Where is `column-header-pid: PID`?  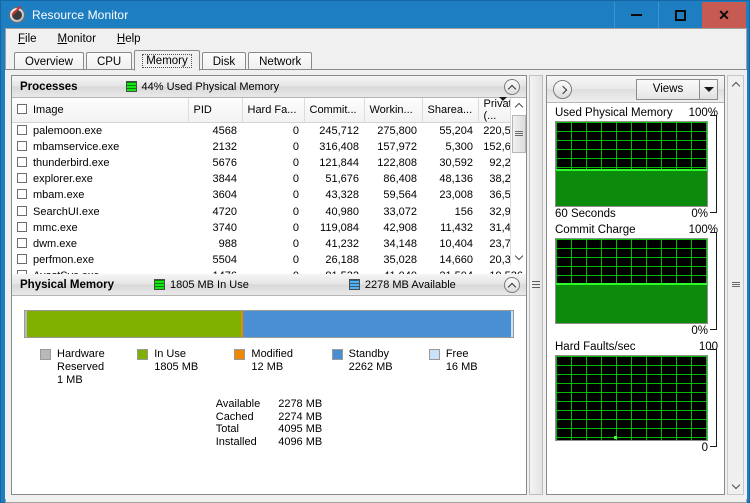 column-header-pid: PID is located at coordinates (215, 110).